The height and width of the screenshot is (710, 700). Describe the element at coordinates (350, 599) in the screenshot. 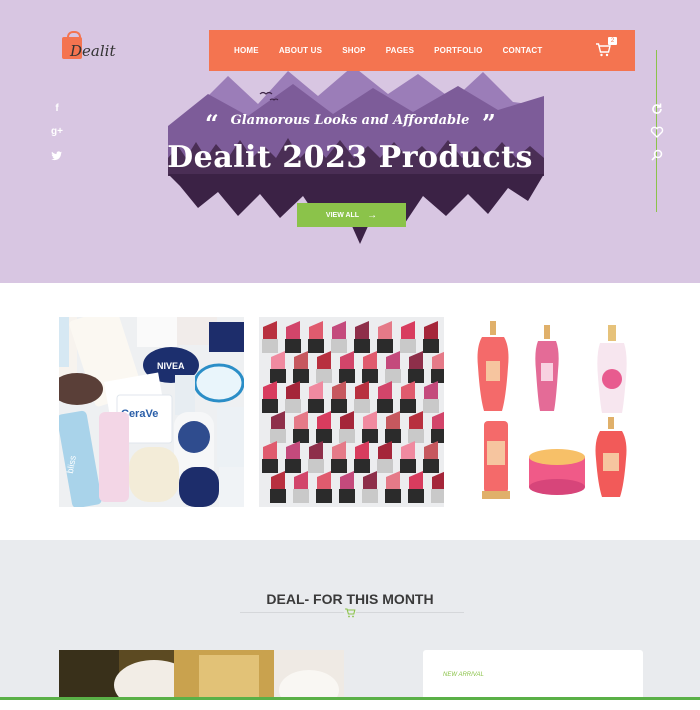

I see `deal-title: DEAL- FOR THIS MONTH` at that location.